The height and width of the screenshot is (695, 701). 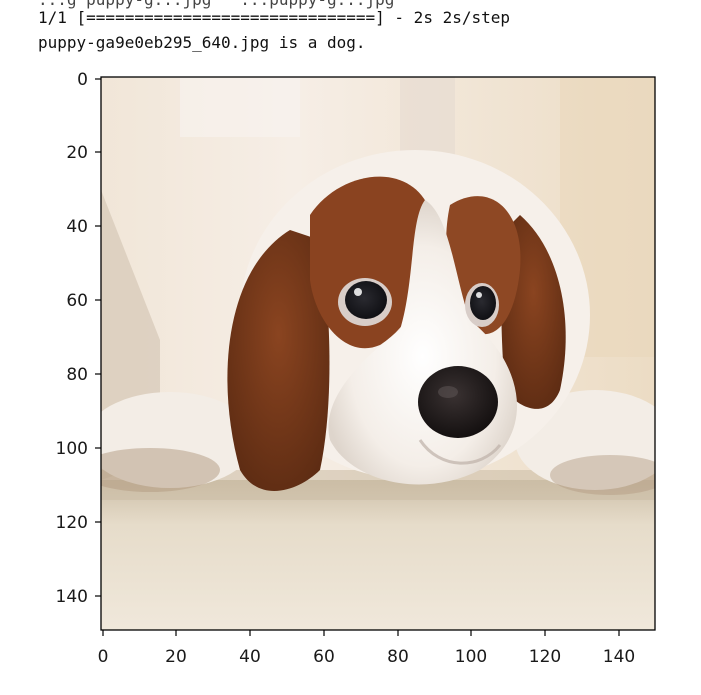 I want to click on x-tick-label: 120, so click(x=545, y=657).